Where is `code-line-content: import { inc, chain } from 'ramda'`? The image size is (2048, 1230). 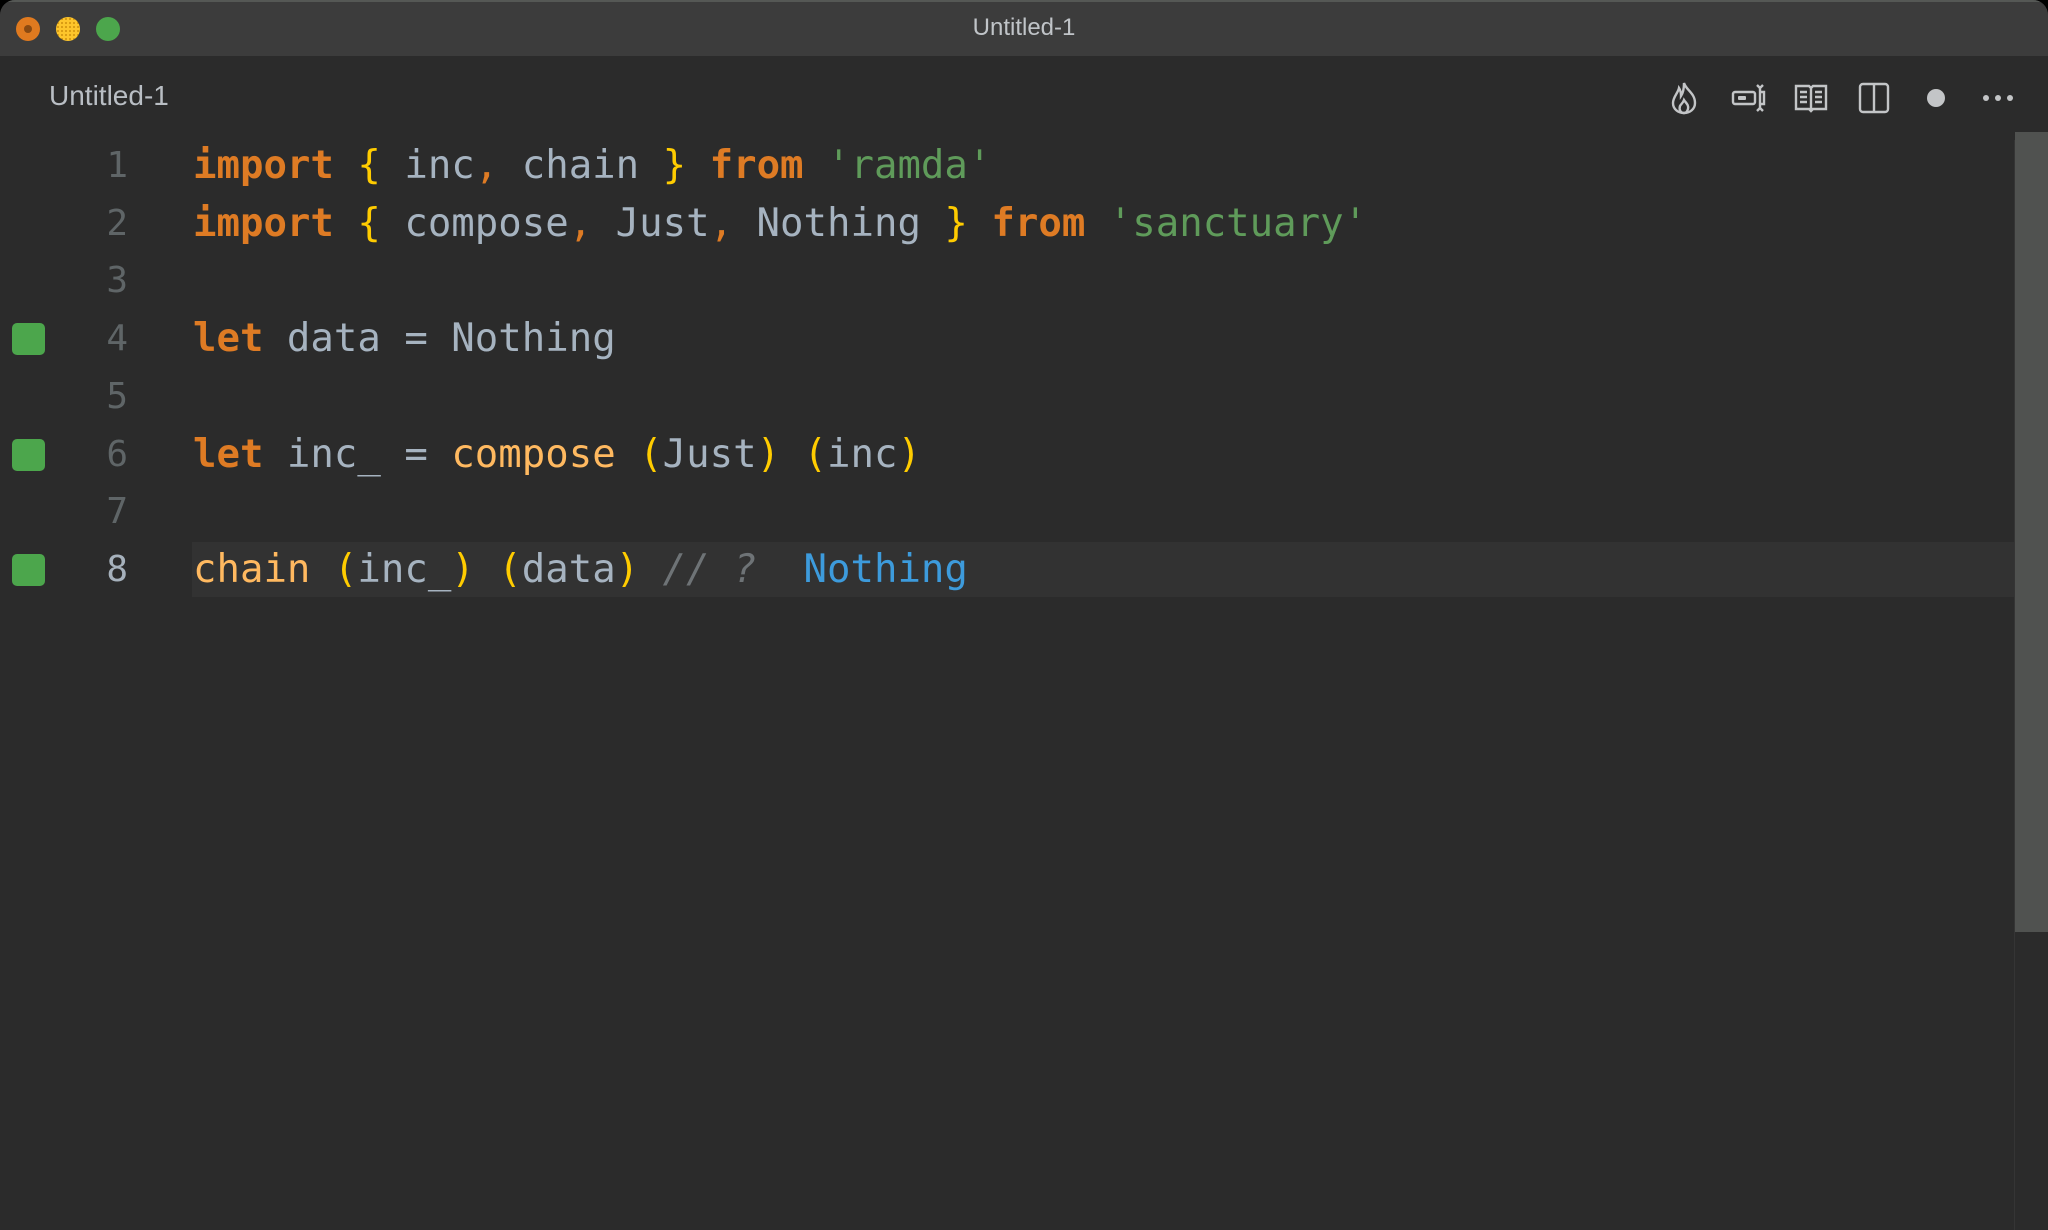
code-line-content: import { inc, chain } from 'ramda' is located at coordinates (1103, 165).